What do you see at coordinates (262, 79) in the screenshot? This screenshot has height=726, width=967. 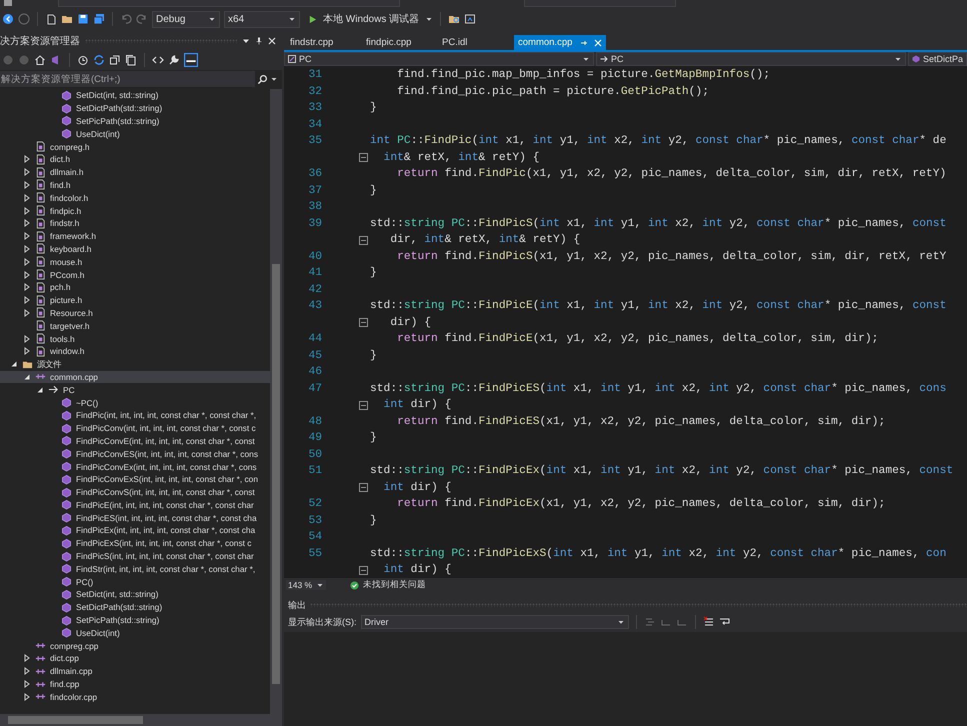 I see `search-icon` at bounding box center [262, 79].